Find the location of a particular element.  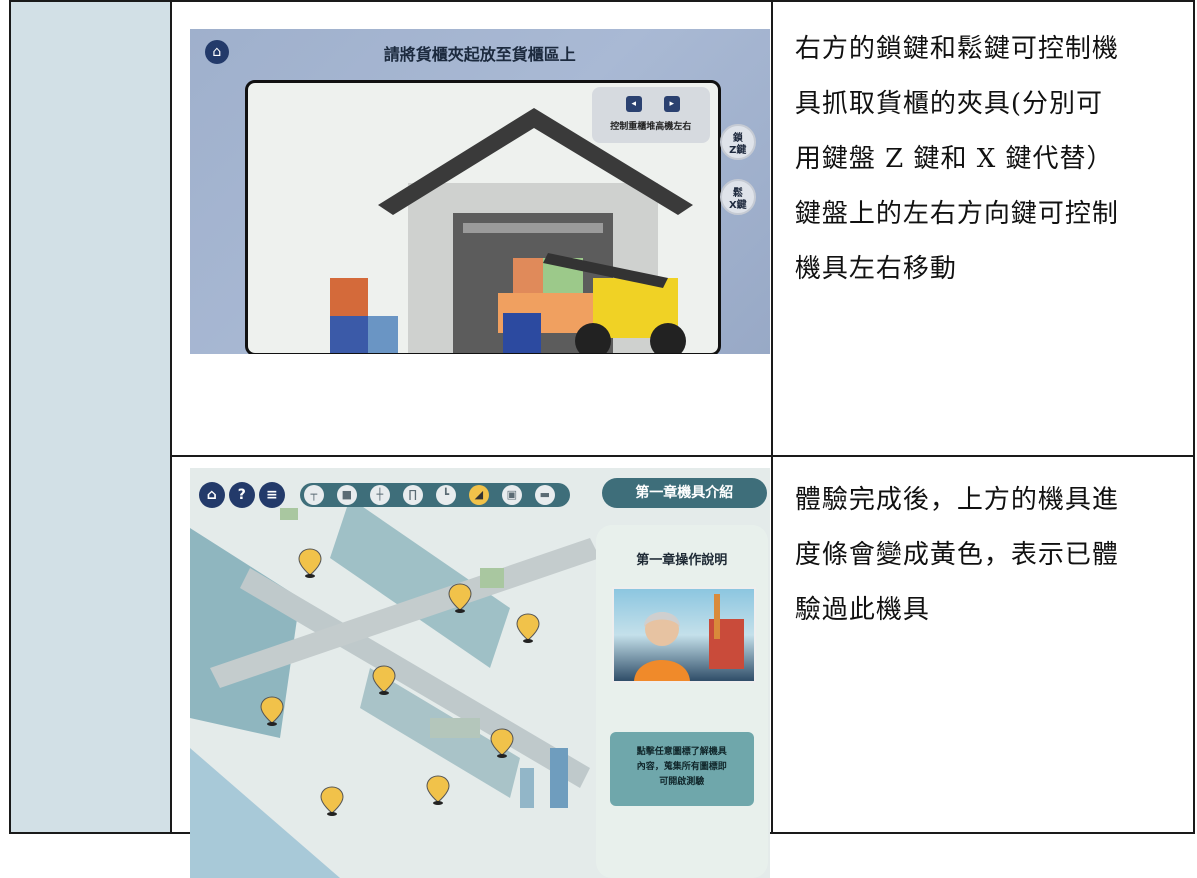

description-line: 具抓取貨櫃的夾具(分別可 is located at coordinates (948, 104).